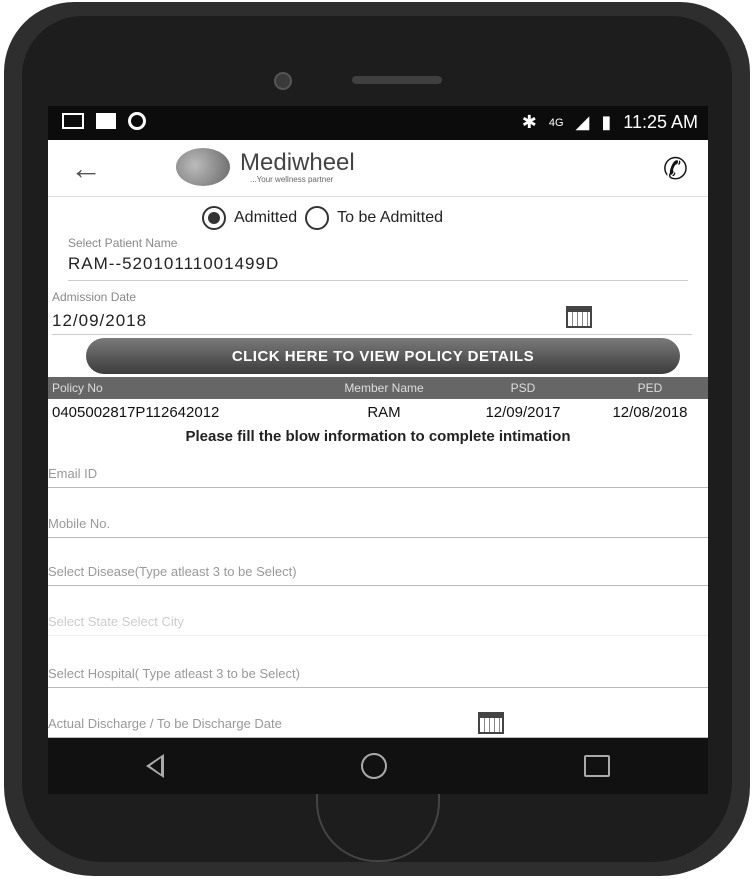  Describe the element at coordinates (378, 168) in the screenshot. I see `app-toolbar: ← Mediwheel ...Your wellness partner ✆` at that location.